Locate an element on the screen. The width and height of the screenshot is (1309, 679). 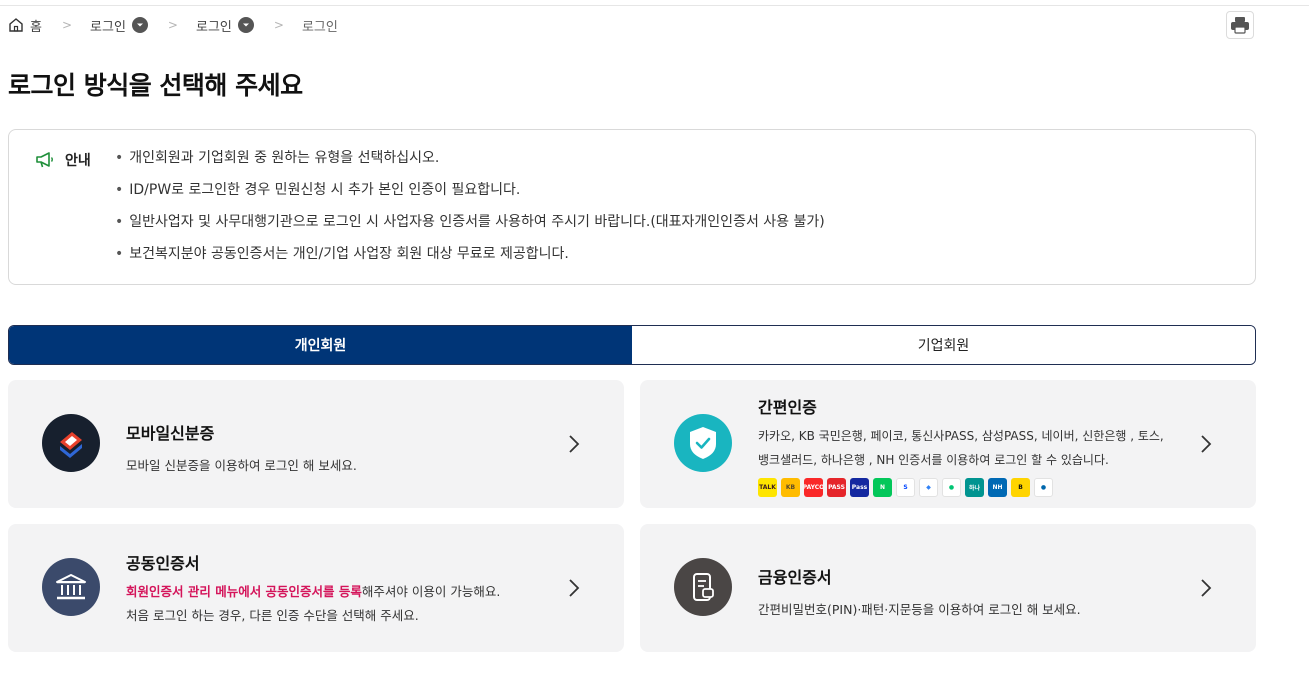
breadcrumb: 홈 > 로그인 > 로그인 > 로그인 is located at coordinates (173, 25).